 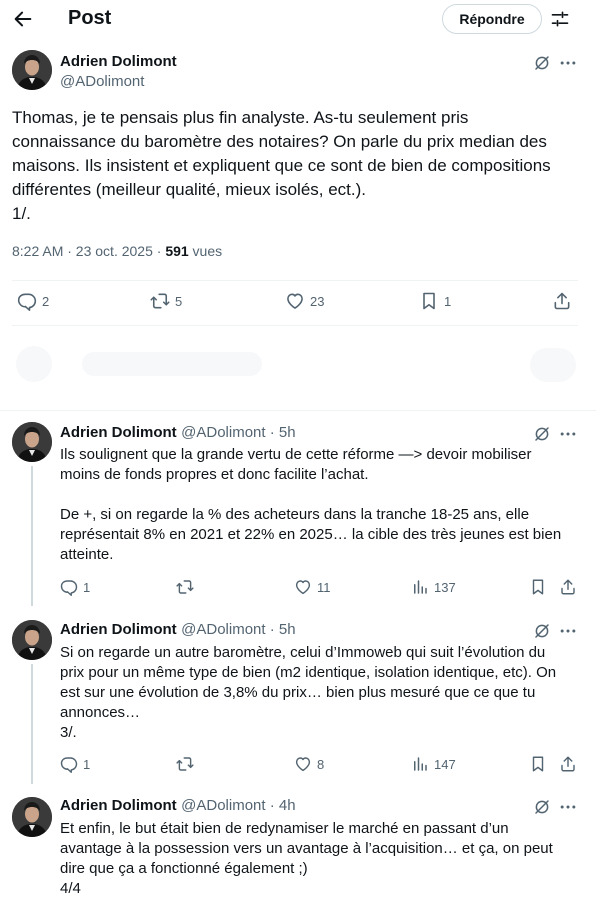 What do you see at coordinates (324, 587) in the screenshot?
I see `like-count: 11` at bounding box center [324, 587].